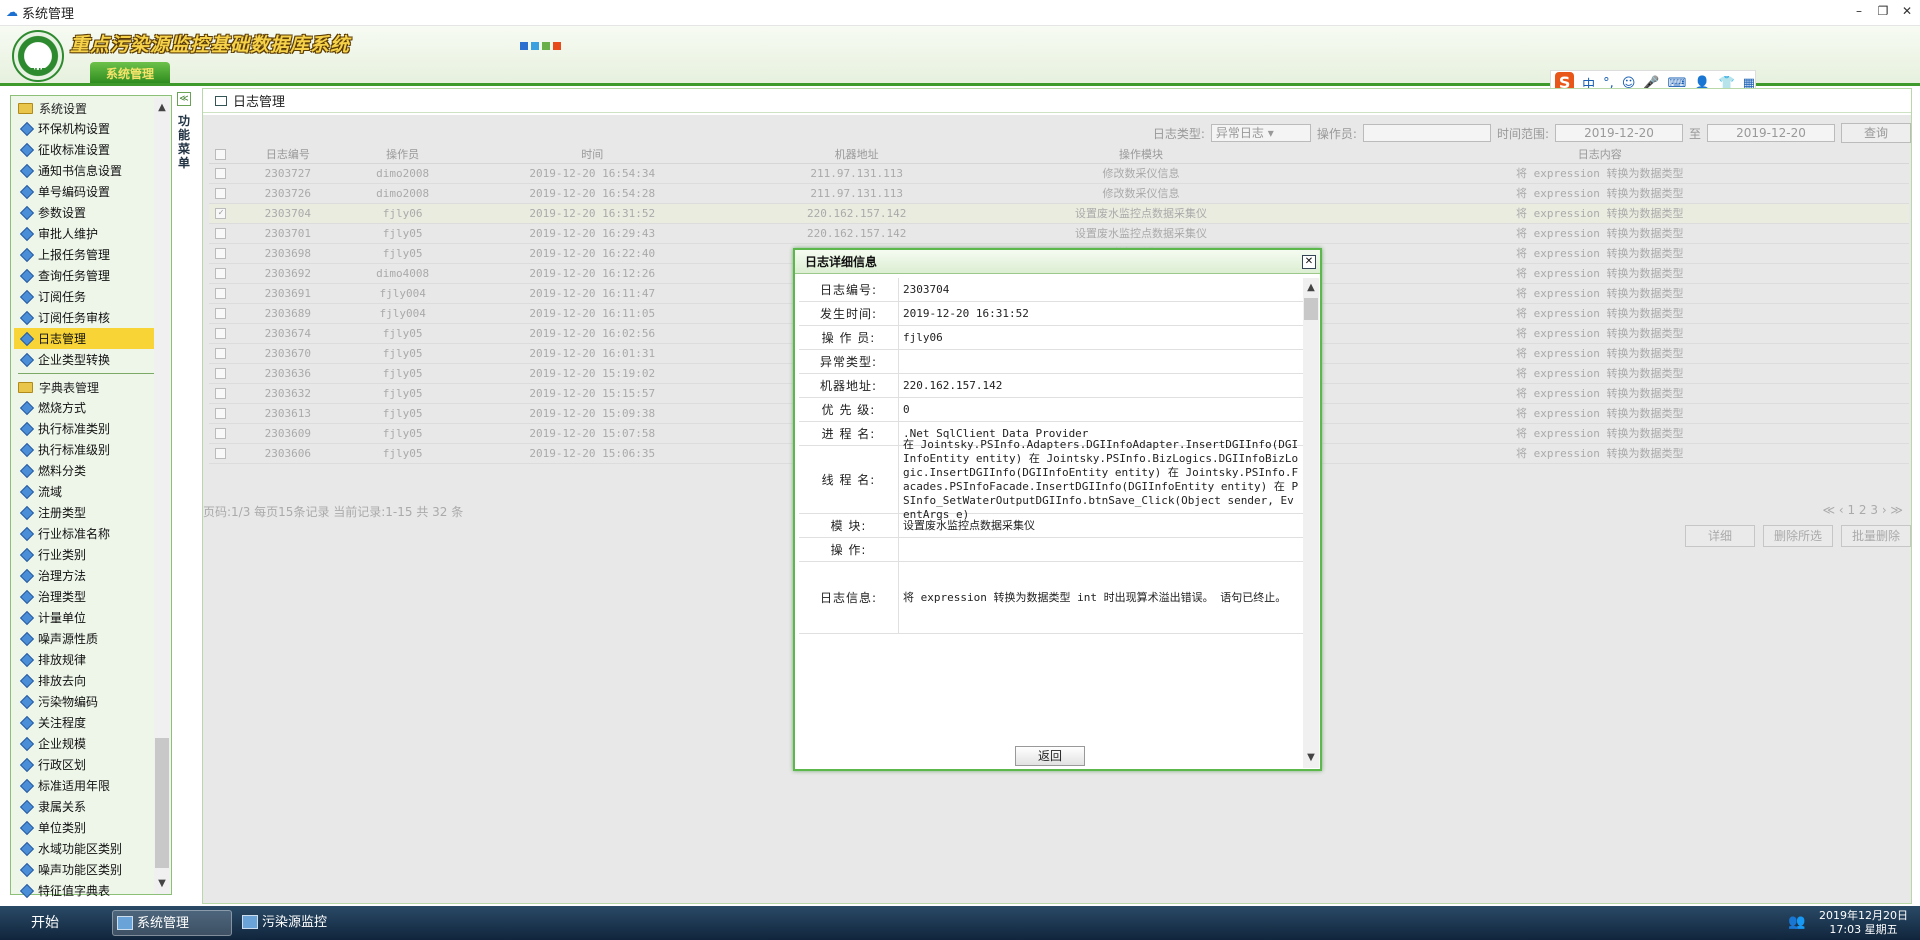  Describe the element at coordinates (84, 533) in the screenshot. I see `sidebar-item: 行业标准名称` at that location.